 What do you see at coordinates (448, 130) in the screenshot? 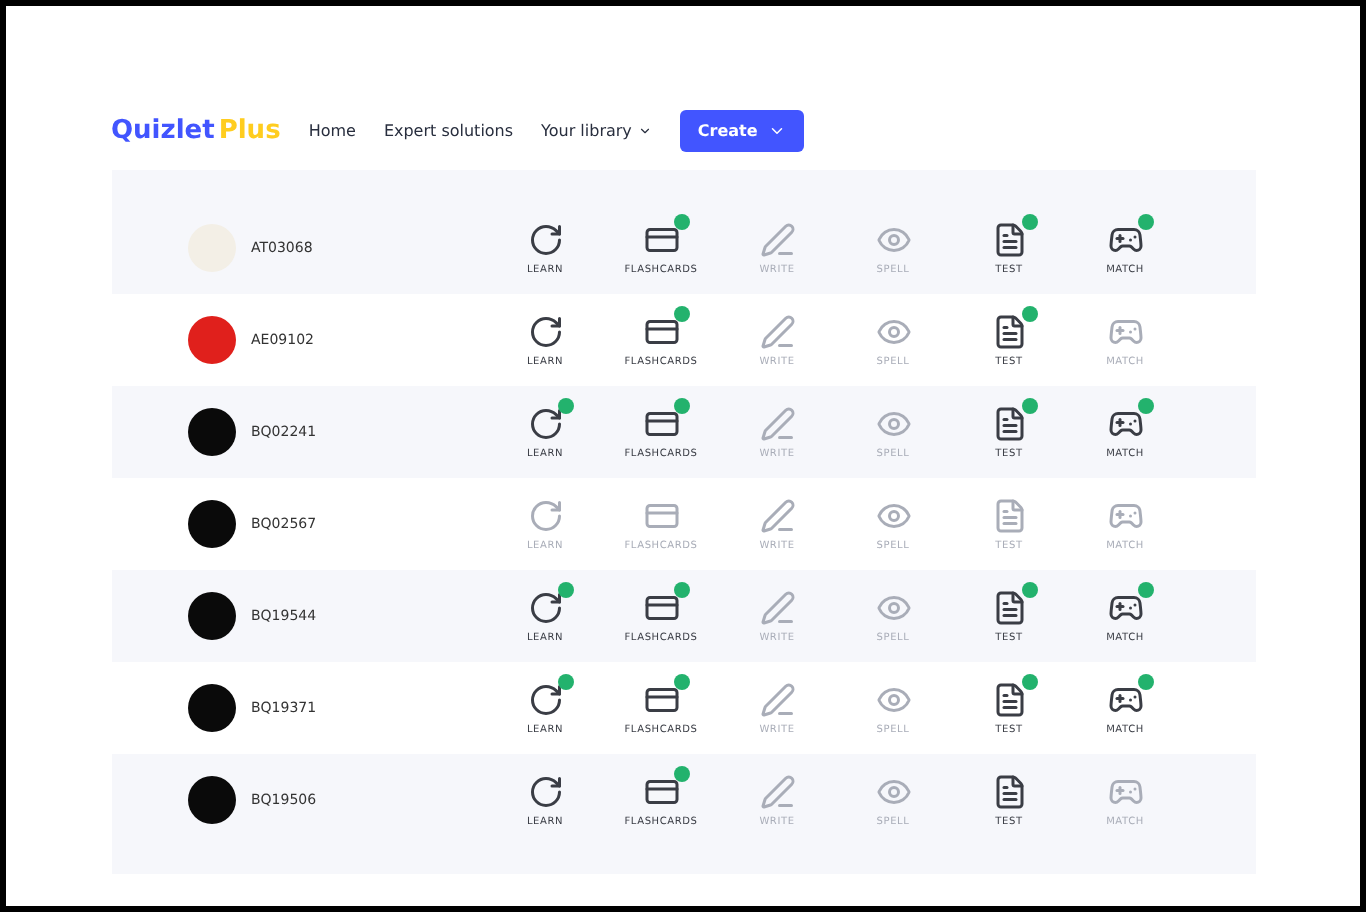
I see `nav-link: Expert solutions` at bounding box center [448, 130].